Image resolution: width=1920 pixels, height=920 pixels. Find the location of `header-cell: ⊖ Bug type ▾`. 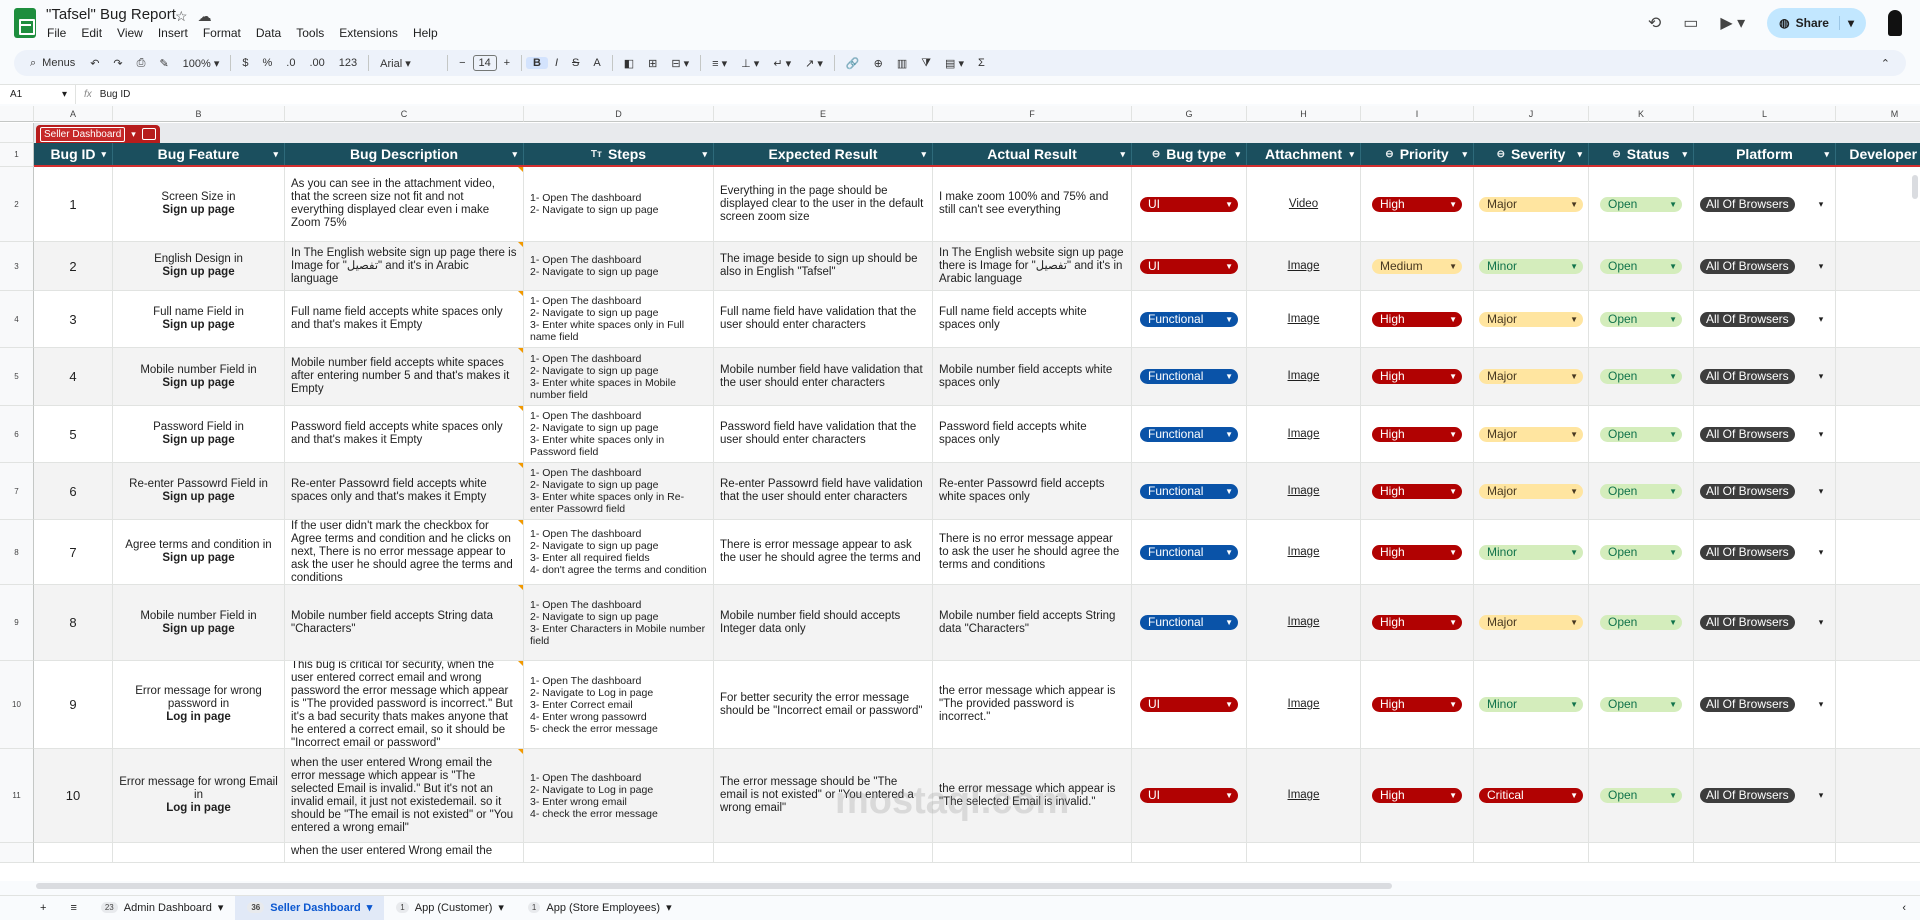

header-cell: ⊖ Bug type ▾ is located at coordinates (1189, 154).